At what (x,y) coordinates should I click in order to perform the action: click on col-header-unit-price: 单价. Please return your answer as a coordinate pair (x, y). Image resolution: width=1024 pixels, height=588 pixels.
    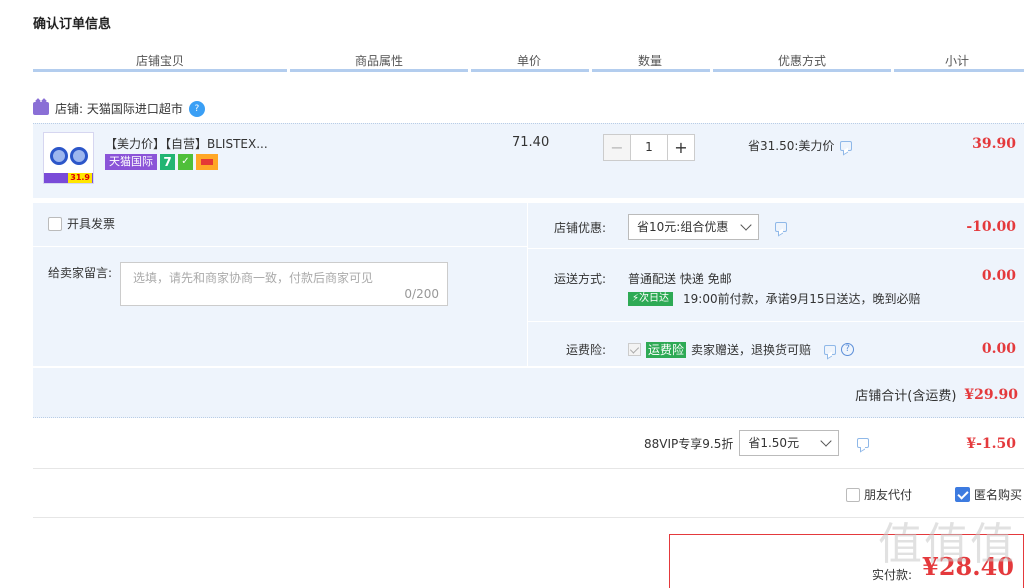
    Looking at the image, I should click on (529, 61).